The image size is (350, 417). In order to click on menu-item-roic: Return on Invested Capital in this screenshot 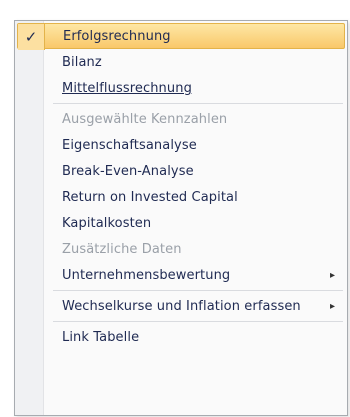, I will do `click(181, 197)`.